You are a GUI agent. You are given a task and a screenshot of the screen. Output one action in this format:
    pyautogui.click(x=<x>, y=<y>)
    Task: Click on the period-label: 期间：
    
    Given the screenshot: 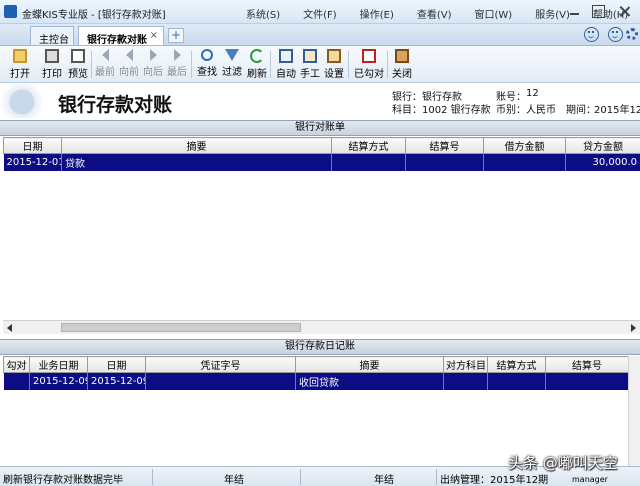 What is the action you would take?
    pyautogui.click(x=581, y=110)
    